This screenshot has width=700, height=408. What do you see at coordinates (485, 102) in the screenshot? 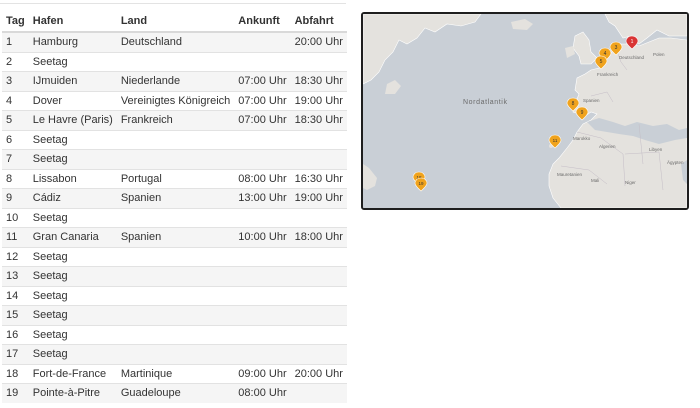
I see `map-label-ocean: Nordatlantik` at bounding box center [485, 102].